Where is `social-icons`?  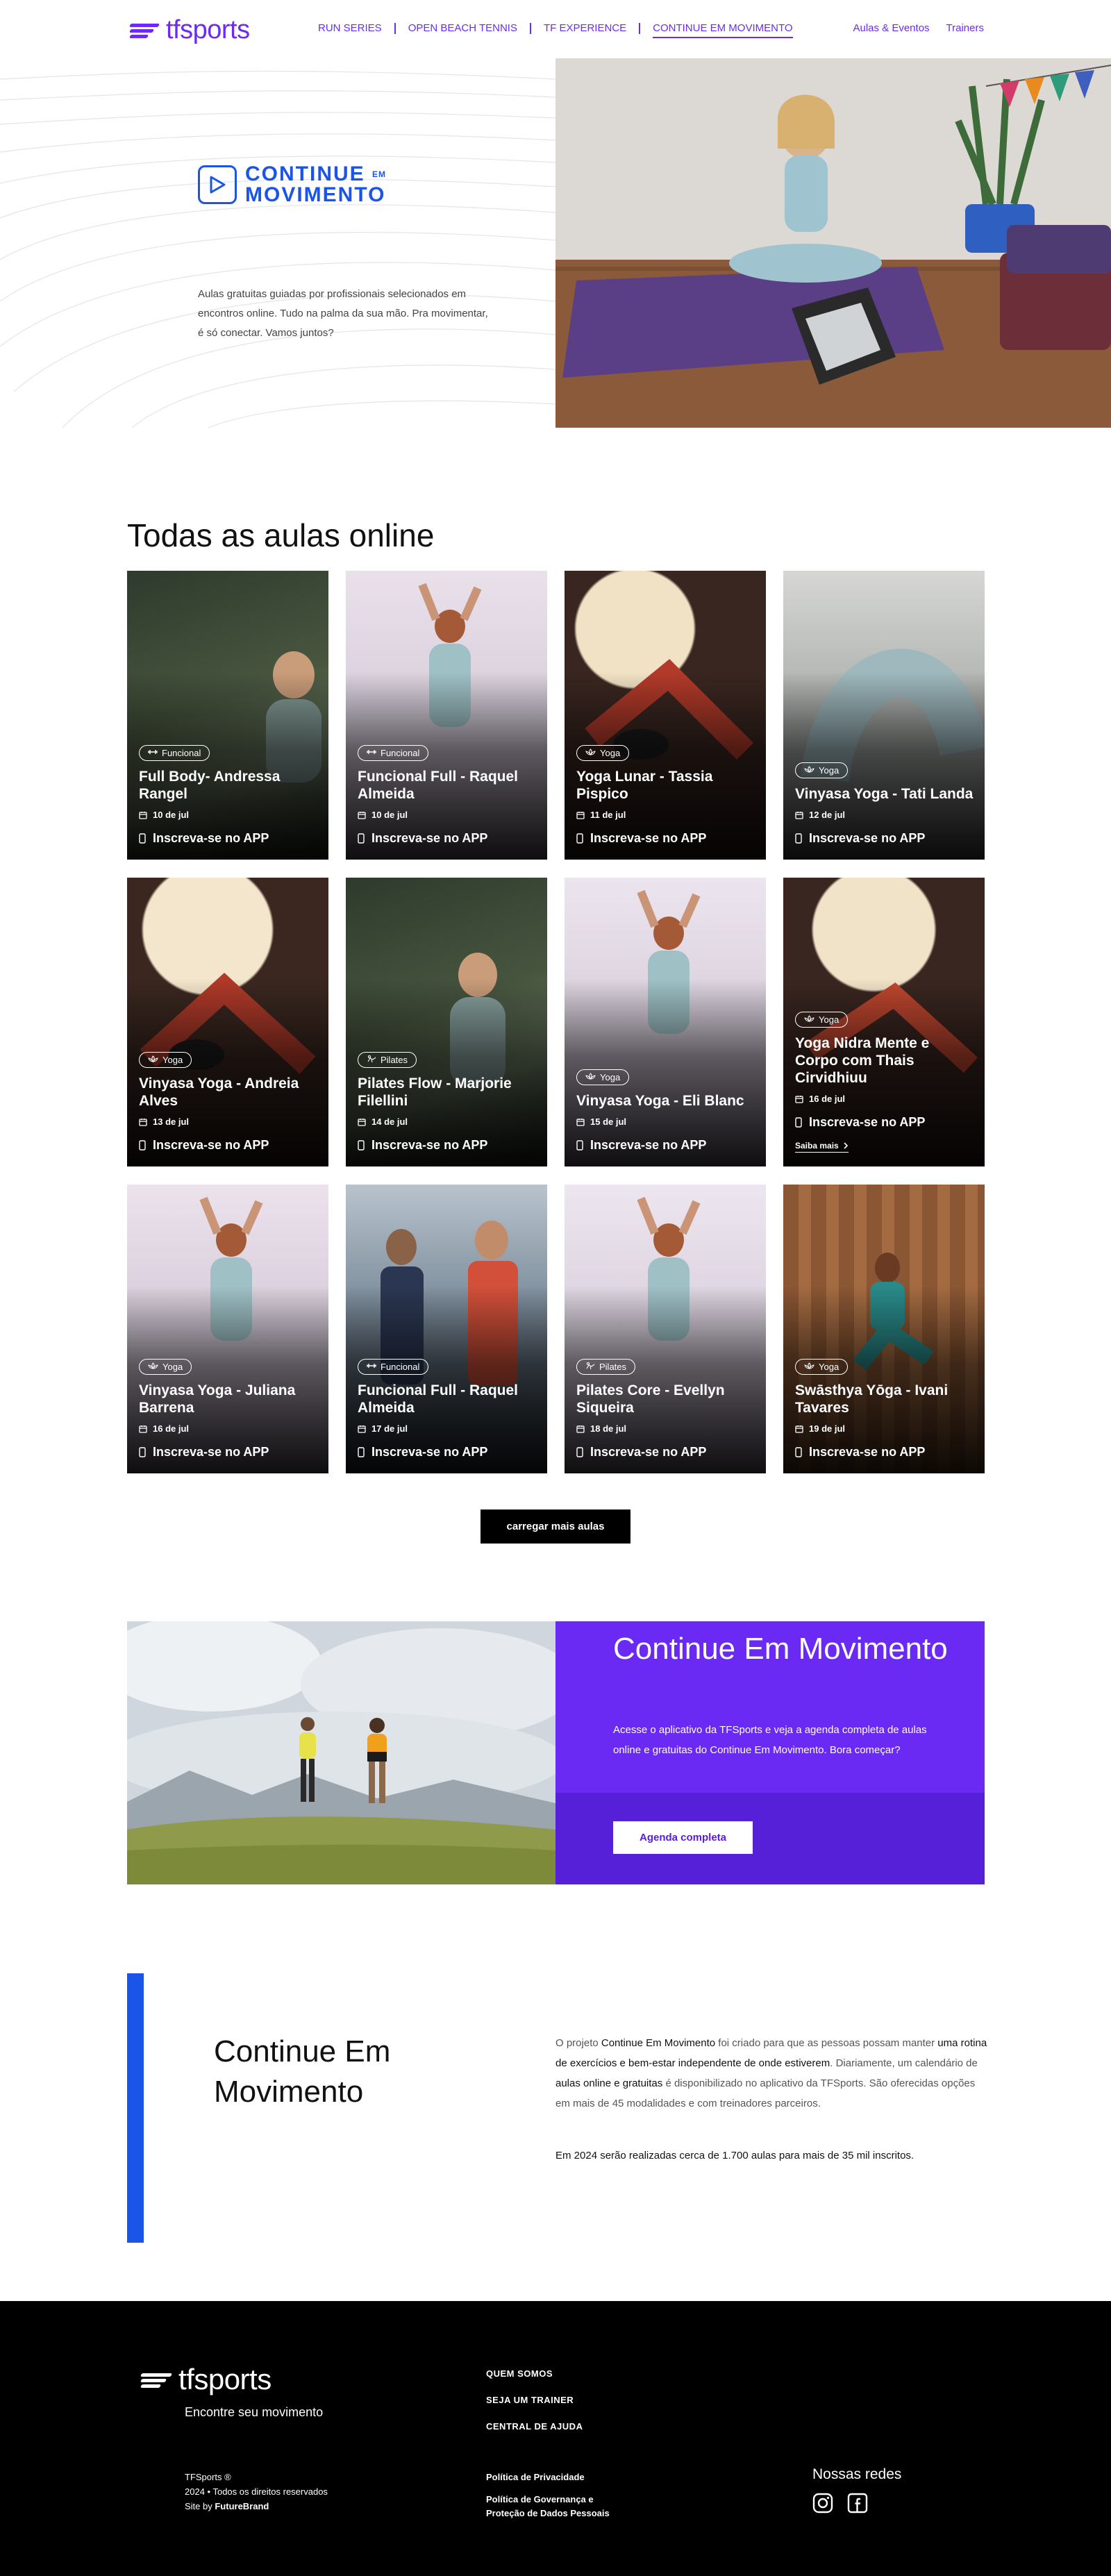
social-icons is located at coordinates (856, 2505).